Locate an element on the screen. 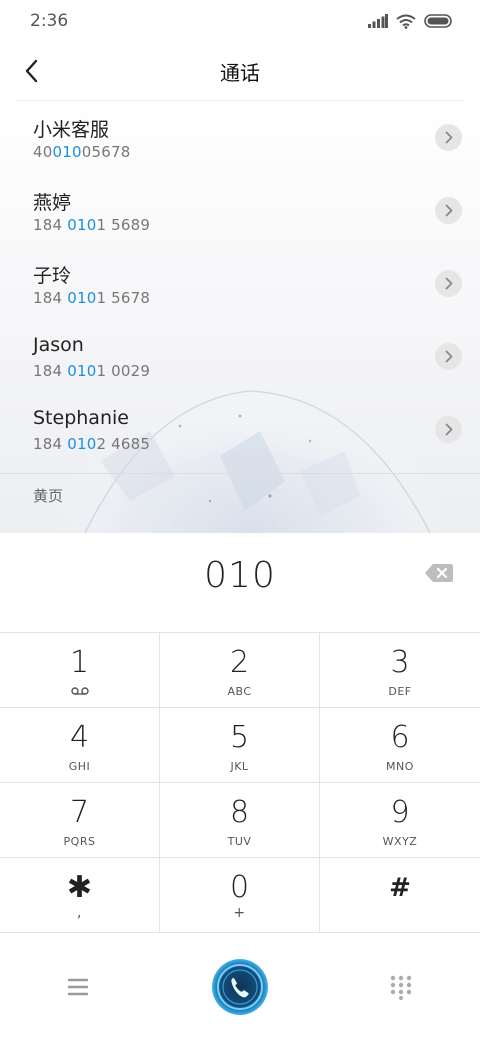 Image resolution: width=480 pixels, height=1040 pixels. contact-name: 小米客服 is located at coordinates (71, 130).